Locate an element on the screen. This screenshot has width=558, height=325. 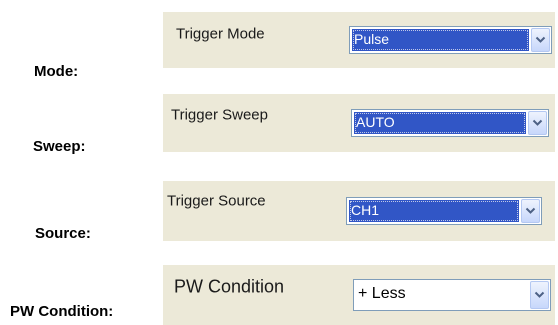
trigger-mode-dropdown: Pulse is located at coordinates (450, 40).